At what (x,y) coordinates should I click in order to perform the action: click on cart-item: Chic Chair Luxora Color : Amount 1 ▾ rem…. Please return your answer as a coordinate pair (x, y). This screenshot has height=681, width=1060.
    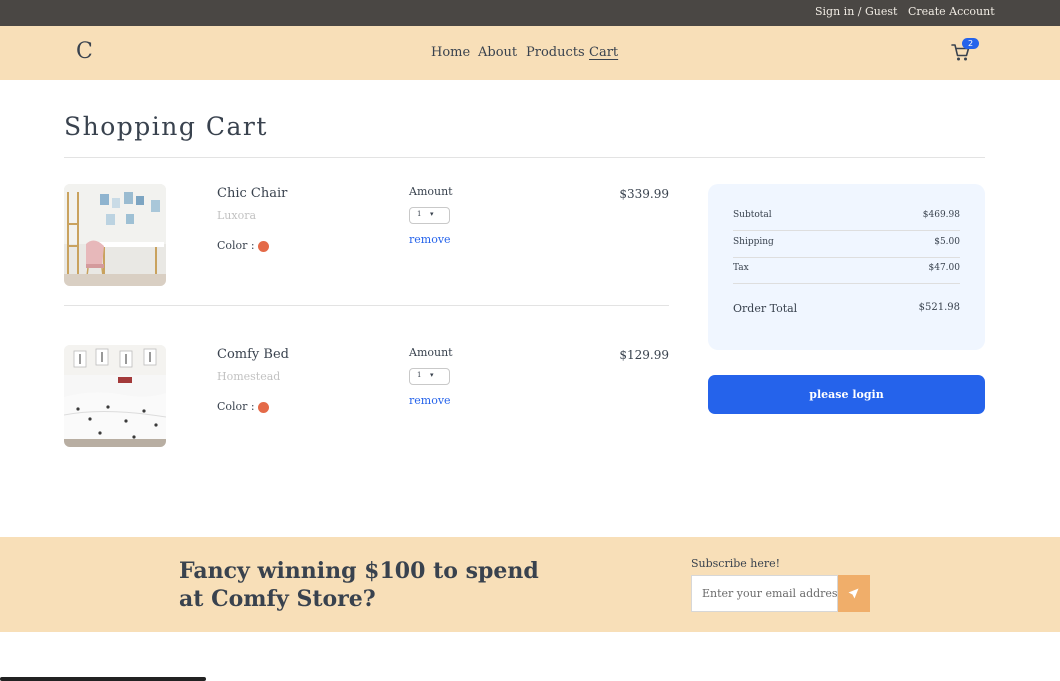
    Looking at the image, I should click on (366, 235).